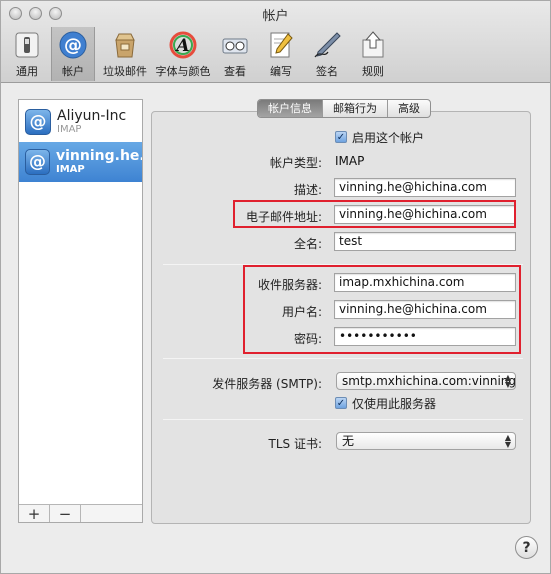  Describe the element at coordinates (73, 71) in the screenshot. I see `toolbar-accounts-label: 帐户` at that location.